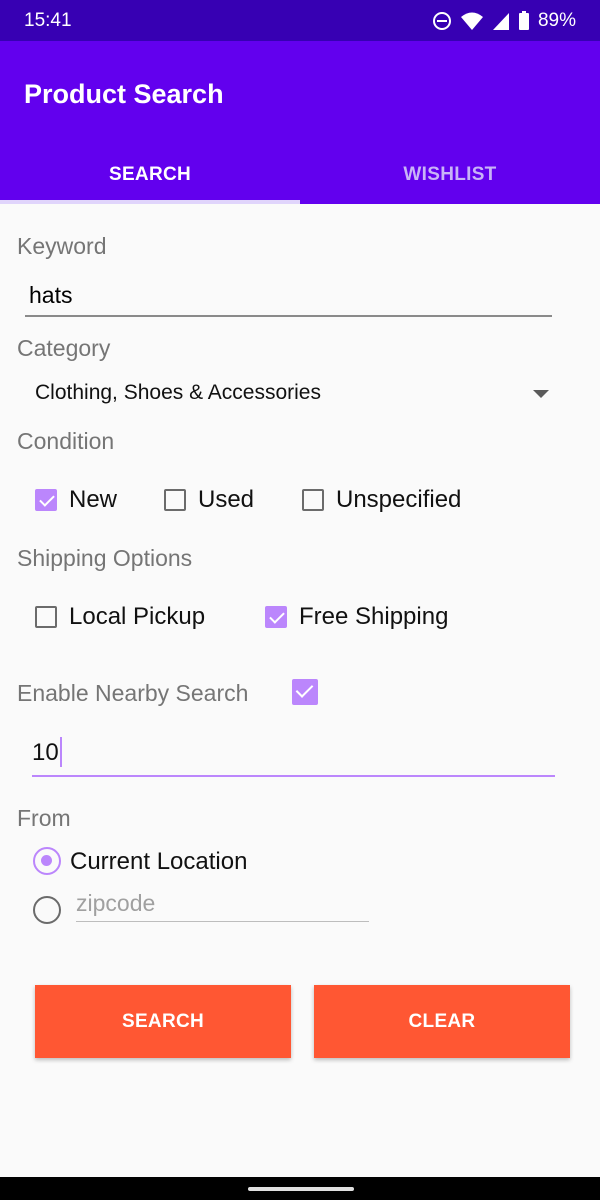 This screenshot has width=600, height=1200. I want to click on condition-used-checkbox: Used, so click(209, 500).